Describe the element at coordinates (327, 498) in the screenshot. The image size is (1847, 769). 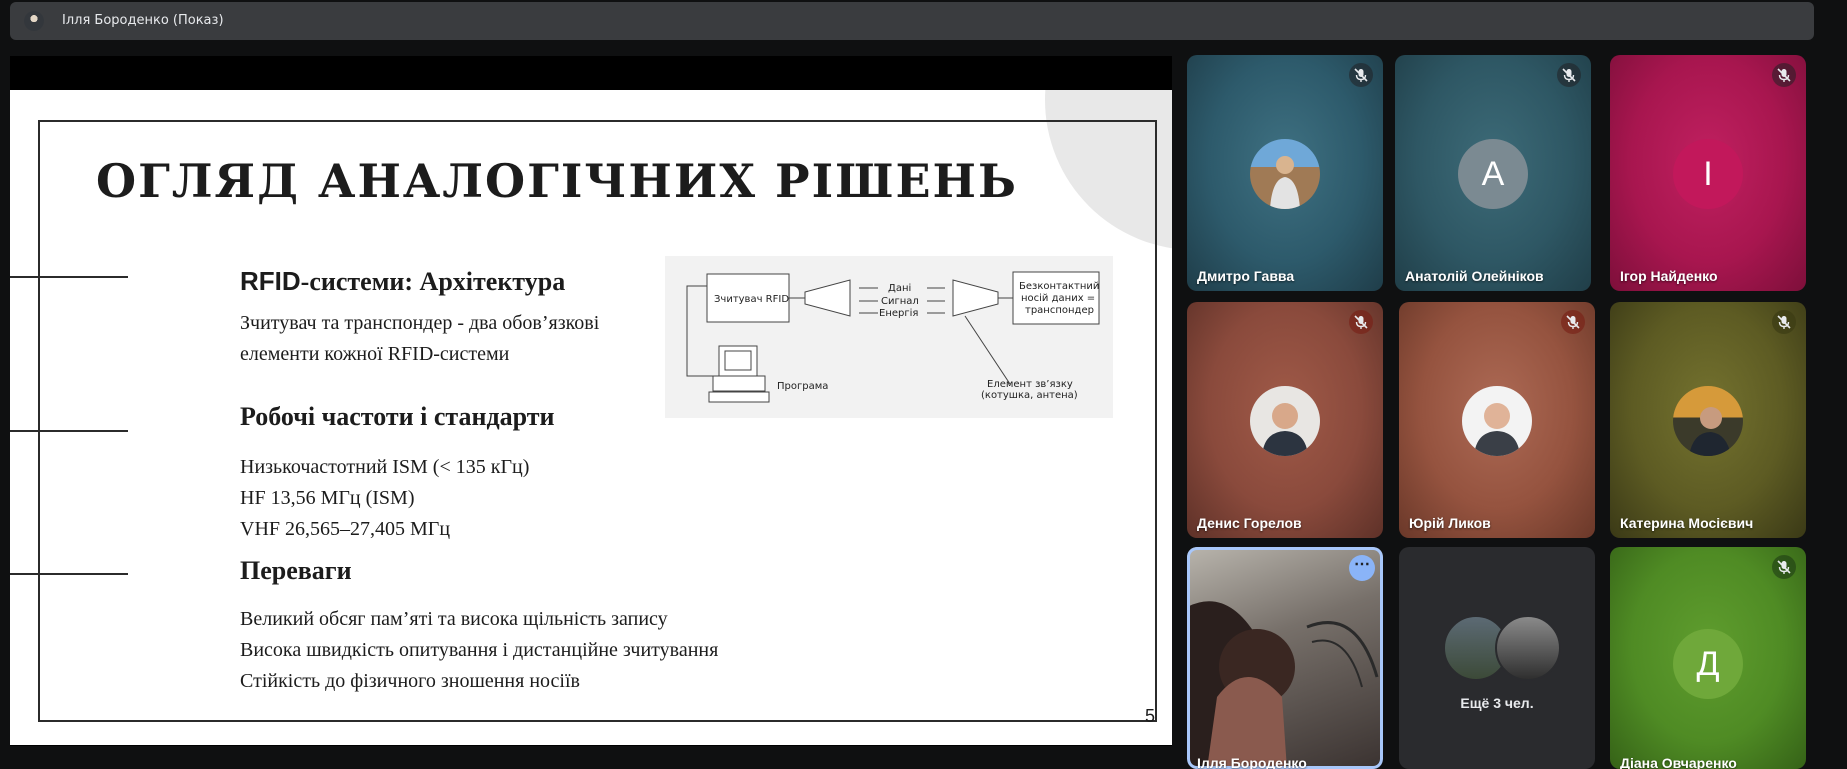
I see `frequency-line: HF 13,56 МГц (ISM)` at that location.